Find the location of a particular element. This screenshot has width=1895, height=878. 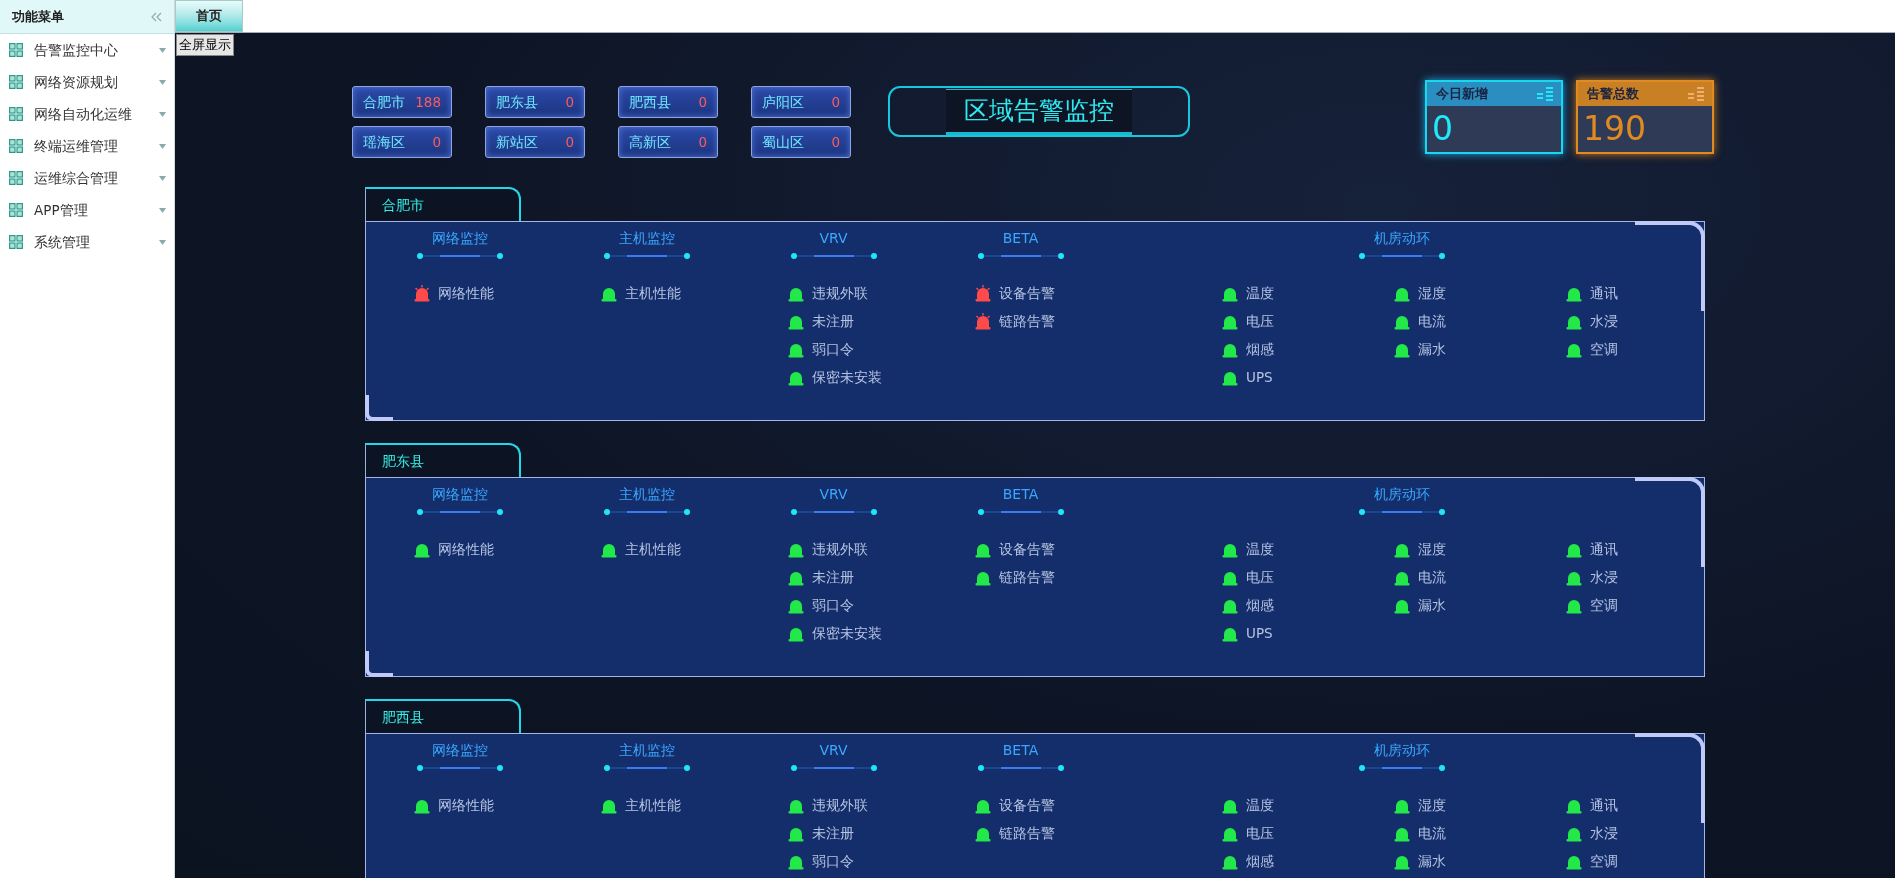

district-button: 合肥市 188 is located at coordinates (402, 102).